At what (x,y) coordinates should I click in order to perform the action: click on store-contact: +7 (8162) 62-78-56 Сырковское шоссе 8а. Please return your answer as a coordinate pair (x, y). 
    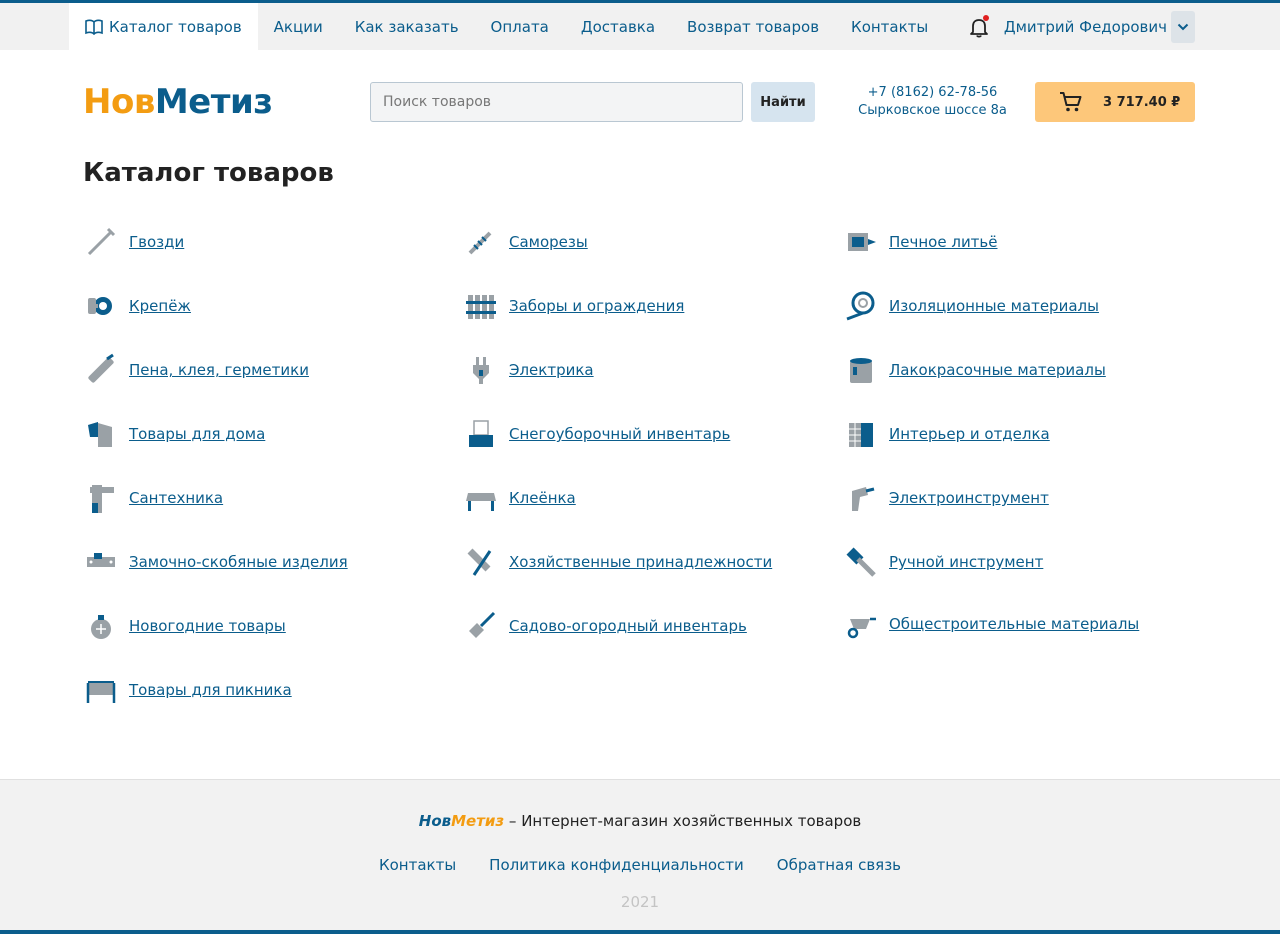
    Looking at the image, I should click on (932, 102).